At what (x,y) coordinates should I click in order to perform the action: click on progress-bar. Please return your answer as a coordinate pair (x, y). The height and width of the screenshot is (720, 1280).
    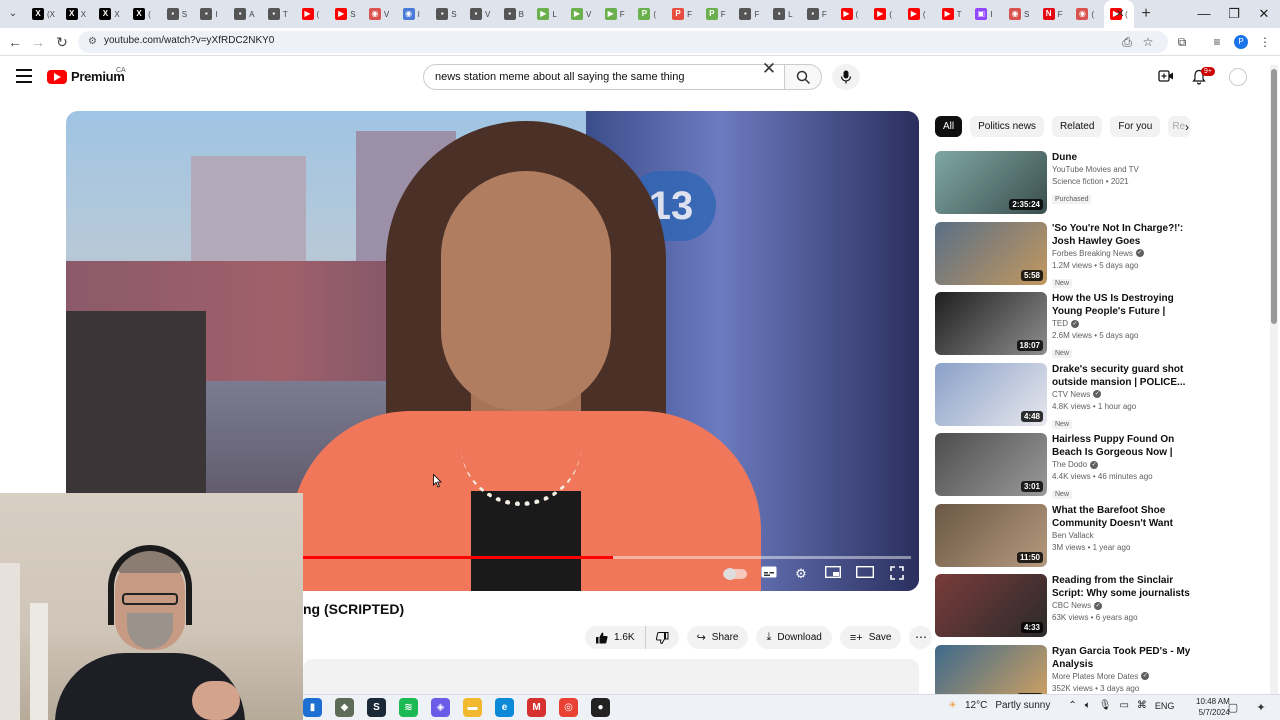
    Looking at the image, I should click on (607, 557).